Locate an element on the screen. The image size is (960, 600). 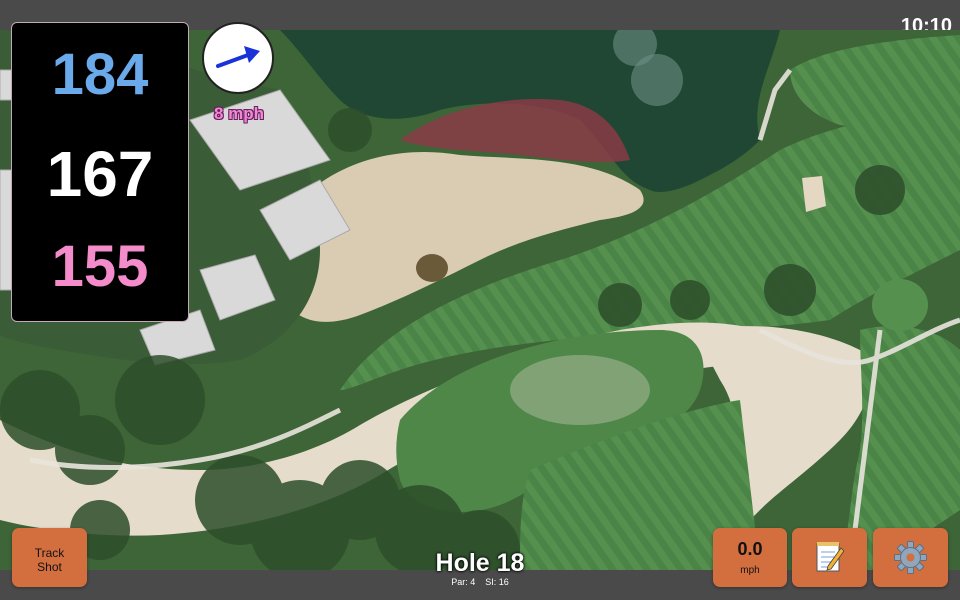
hole-info: Par: 4 SI: 16 is located at coordinates (480, 582).